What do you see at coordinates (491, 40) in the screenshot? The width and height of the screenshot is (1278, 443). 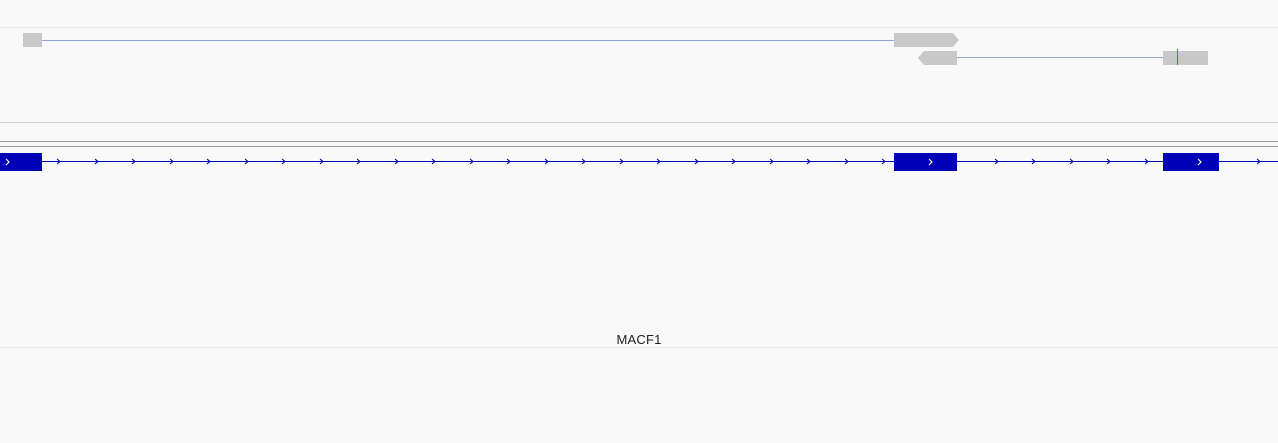 I see `faded-transcript-forward` at bounding box center [491, 40].